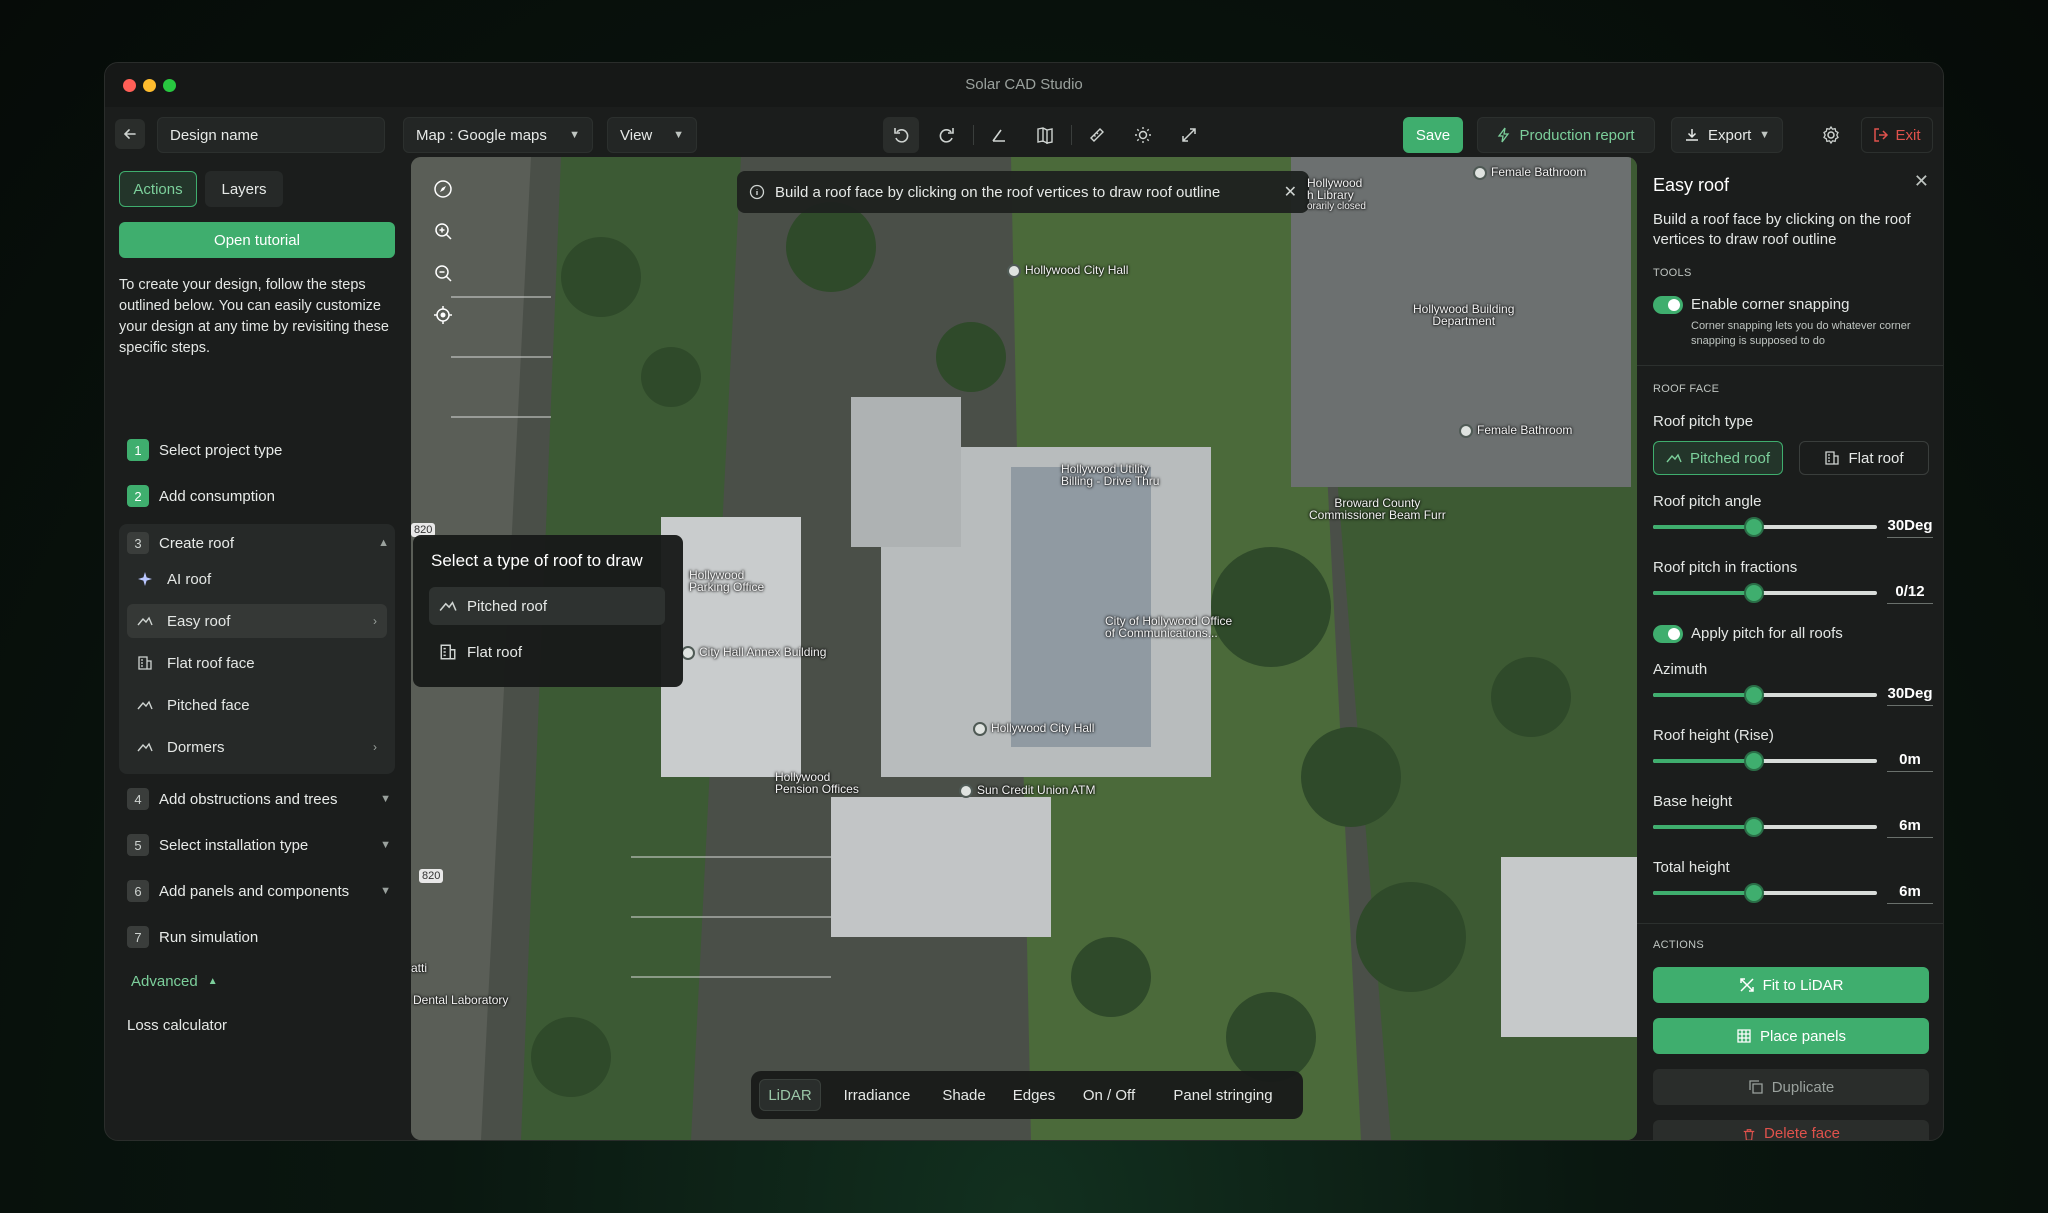  Describe the element at coordinates (757, 192) in the screenshot. I see `info-icon` at that location.